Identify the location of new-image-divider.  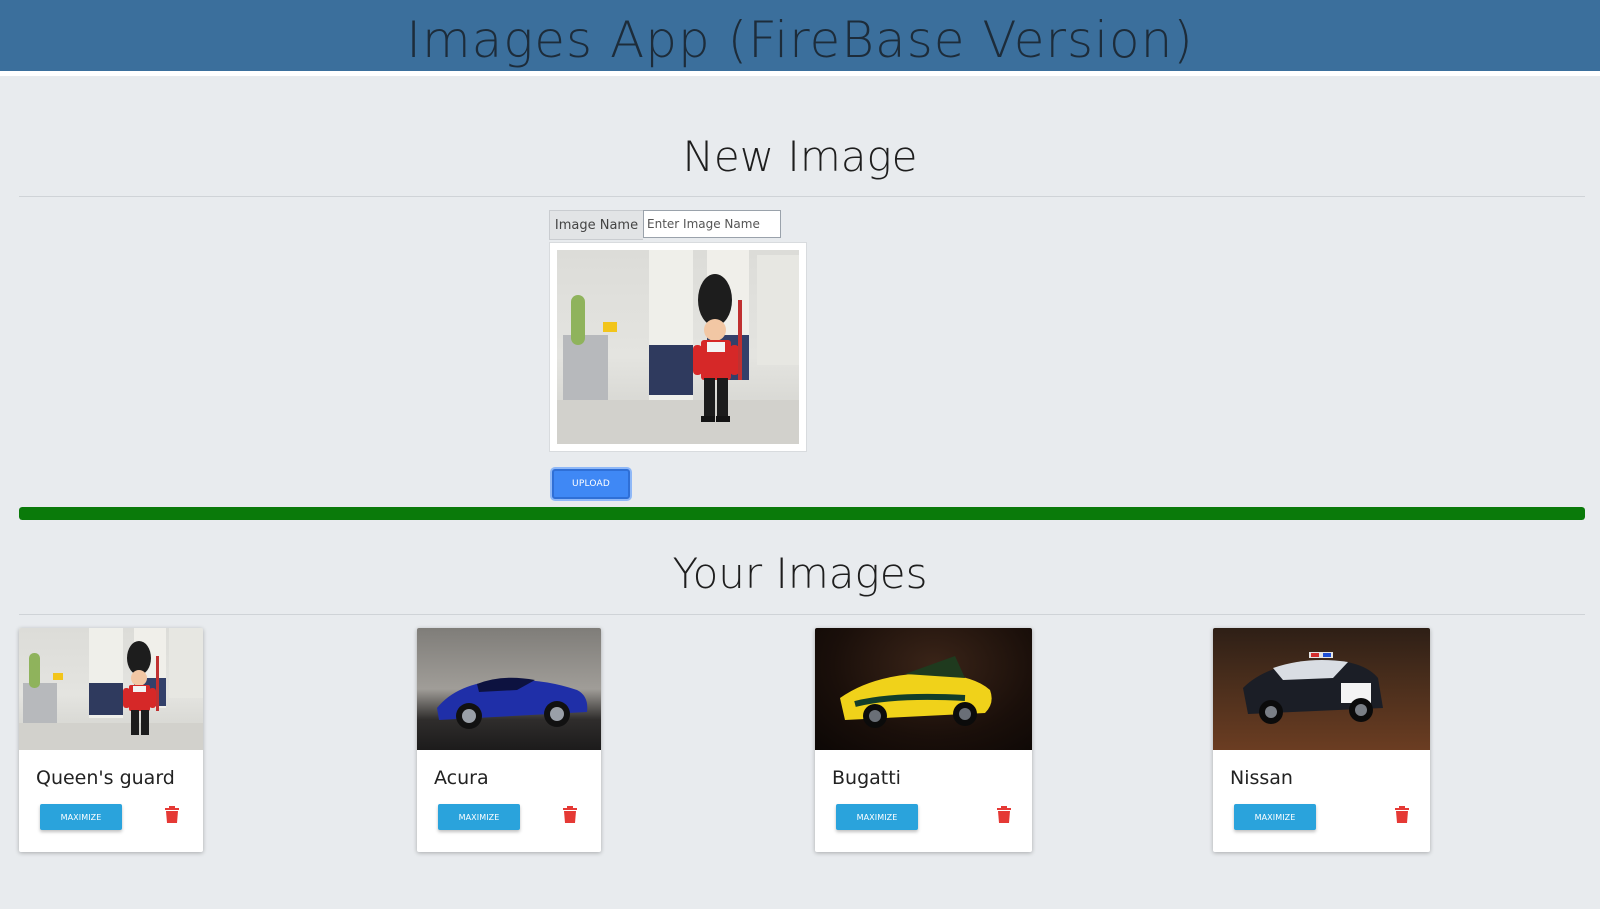
(802, 196).